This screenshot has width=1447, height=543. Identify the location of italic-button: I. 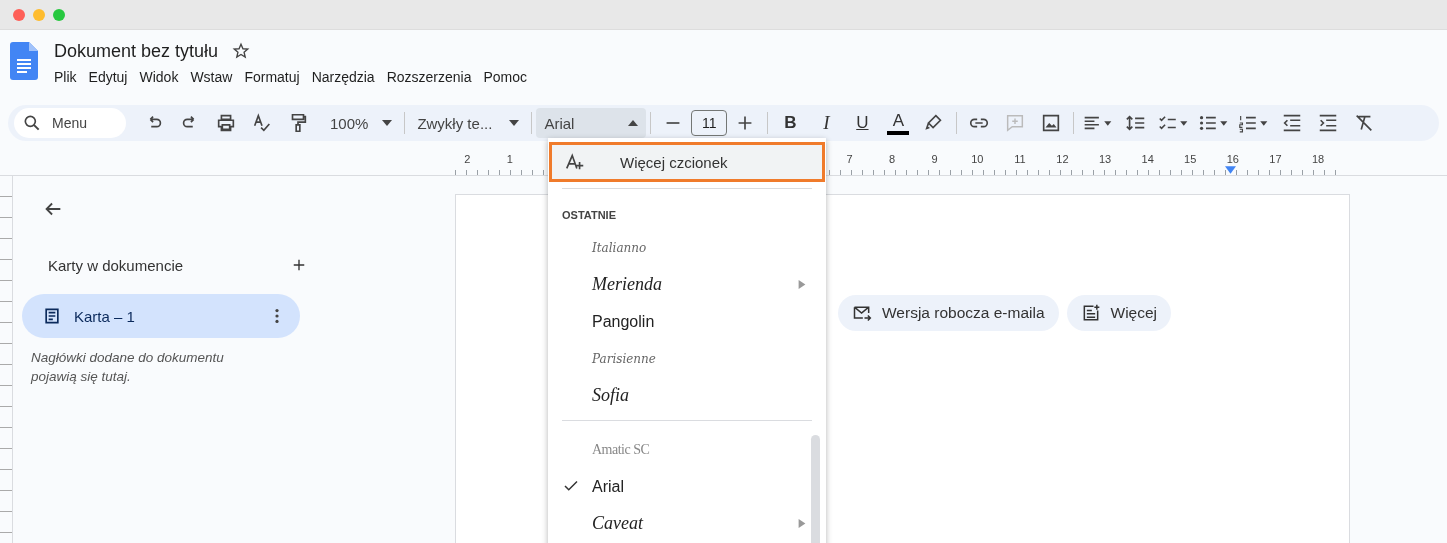
(826, 123).